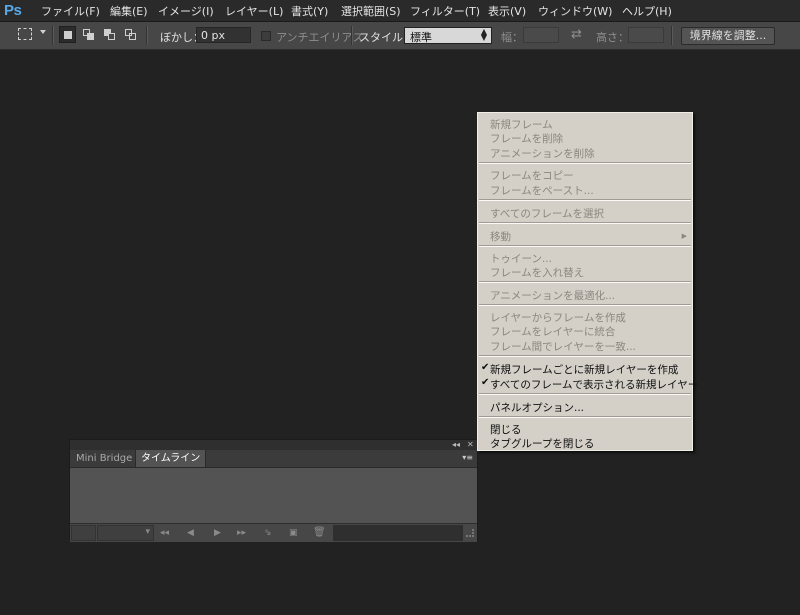 The height and width of the screenshot is (615, 800). Describe the element at coordinates (612, 37) in the screenshot. I see `height-label: 高さ：` at that location.